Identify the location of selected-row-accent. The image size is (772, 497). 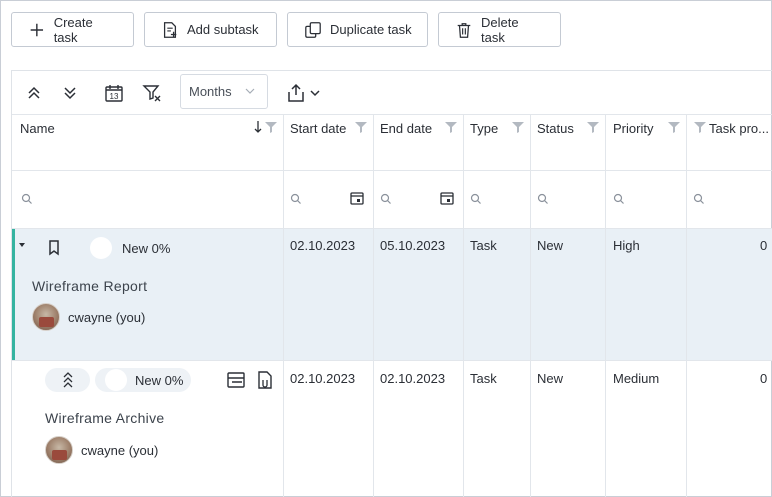
(13, 294).